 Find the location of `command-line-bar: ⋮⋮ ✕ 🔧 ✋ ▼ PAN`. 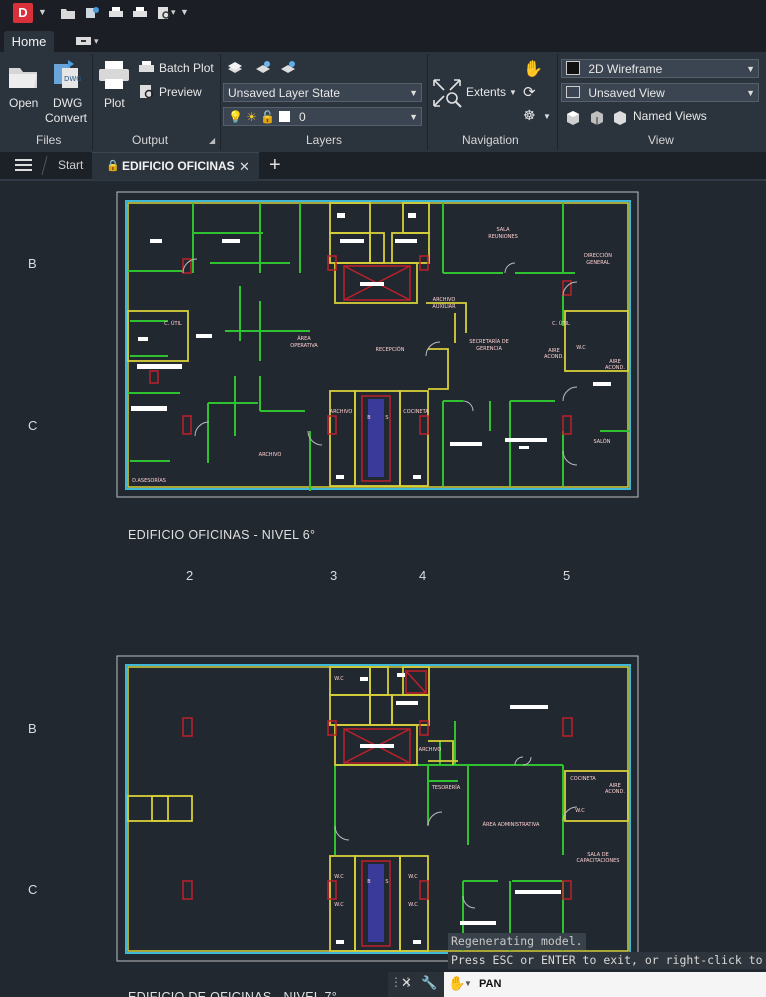

command-line-bar: ⋮⋮ ✕ 🔧 ✋ ▼ PAN is located at coordinates (577, 984).